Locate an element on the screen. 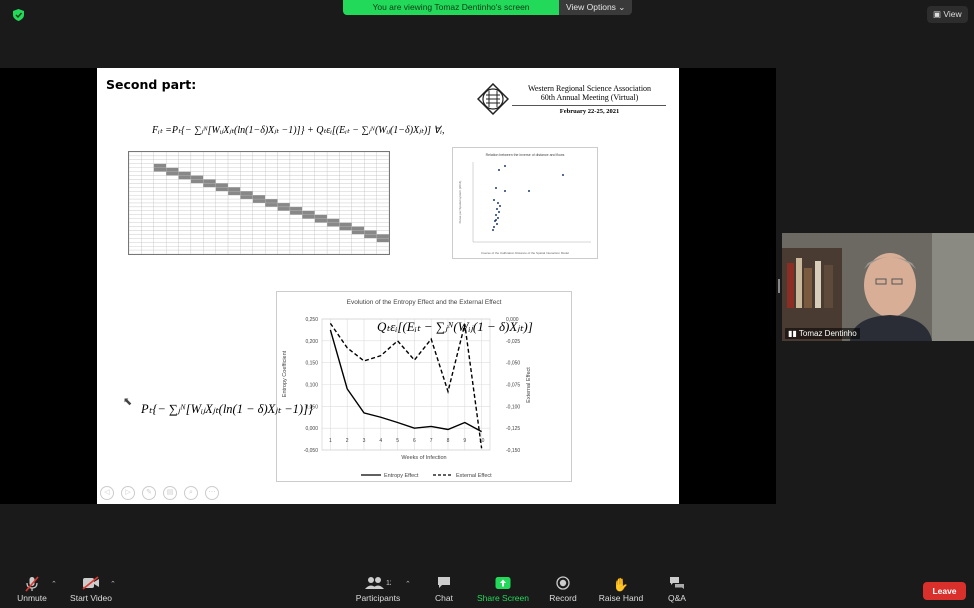  chart-ytick: 0,250 is located at coordinates (311, 320).